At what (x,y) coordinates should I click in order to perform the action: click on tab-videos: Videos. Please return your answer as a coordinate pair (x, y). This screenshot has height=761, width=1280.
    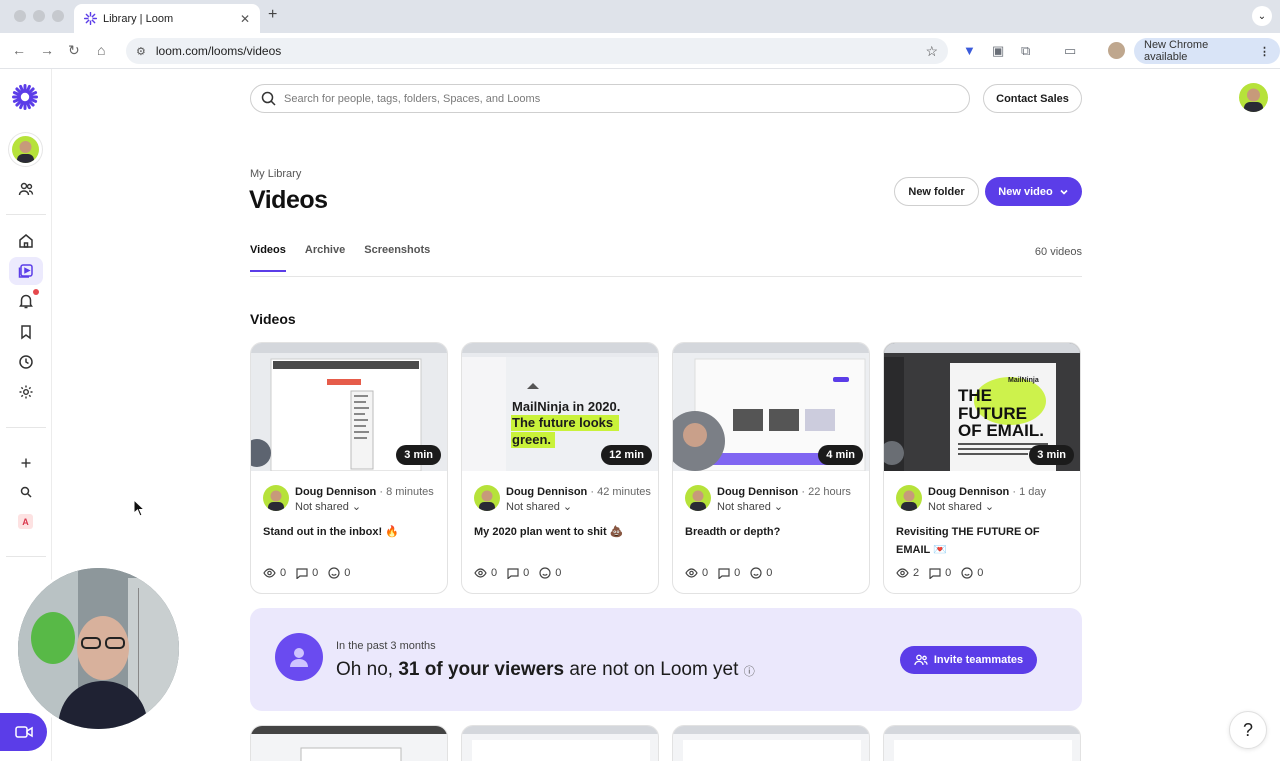
    Looking at the image, I should click on (268, 258).